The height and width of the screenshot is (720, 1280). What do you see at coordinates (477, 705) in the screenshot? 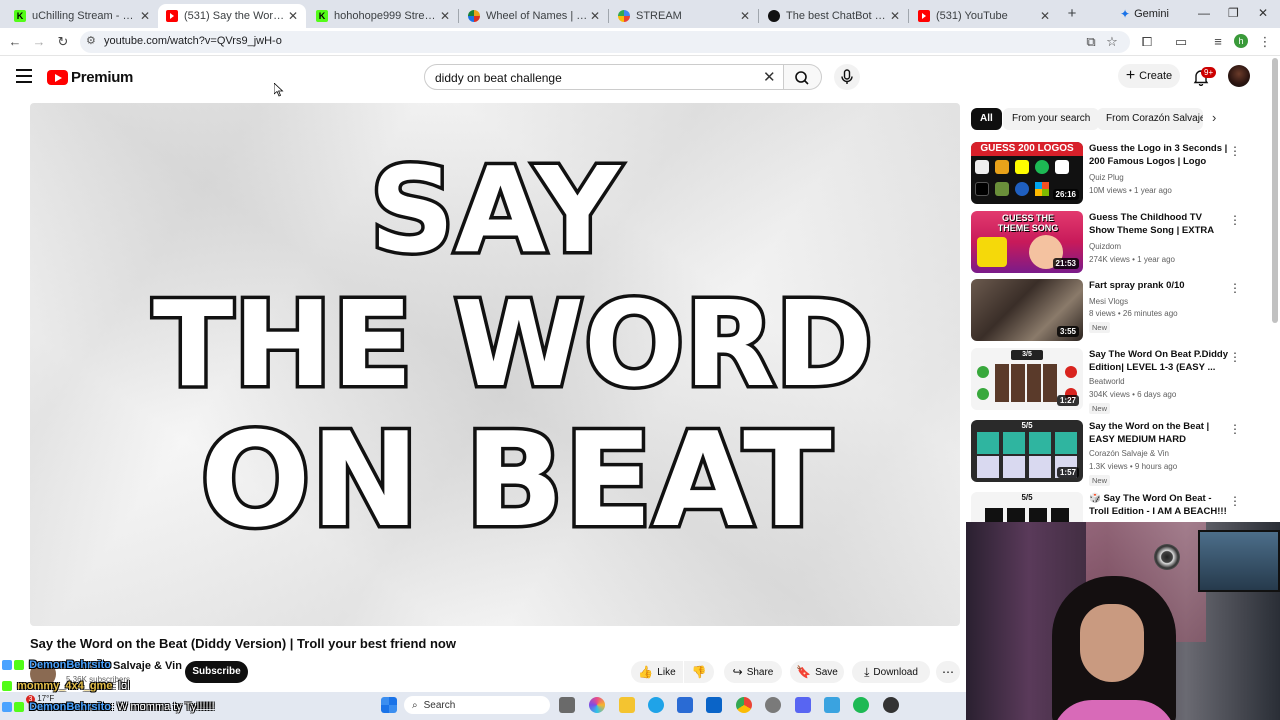
I see `taskbar-search: ⌕ Search` at bounding box center [477, 705].